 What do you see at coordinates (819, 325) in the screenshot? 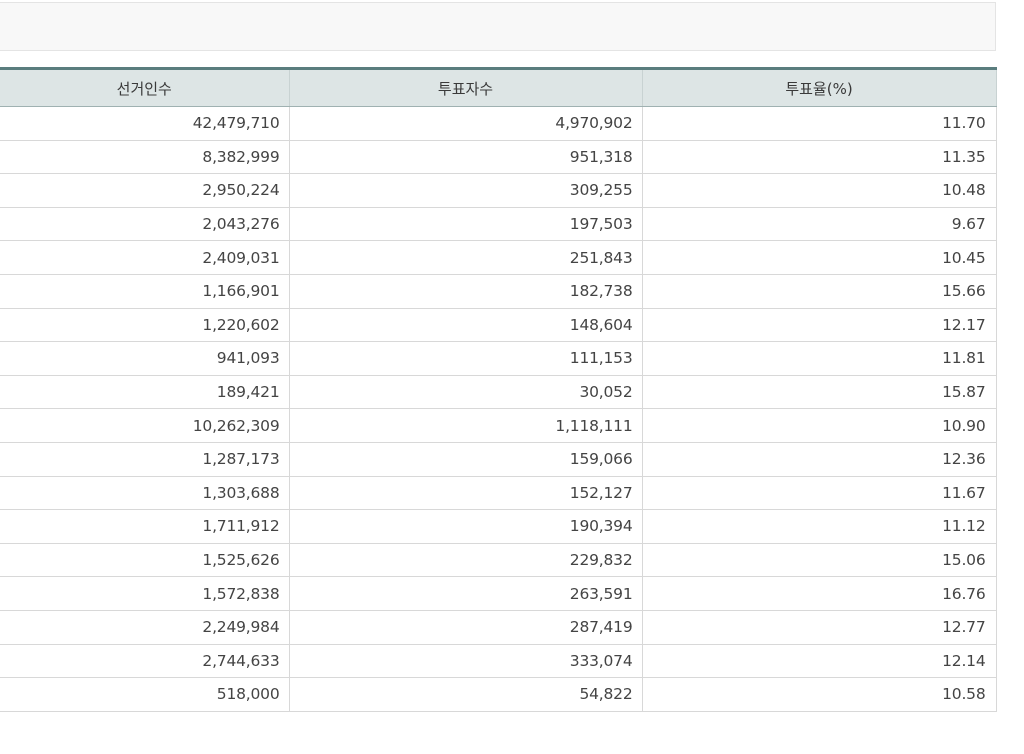
I see `turnout-cell: 12.17` at bounding box center [819, 325].